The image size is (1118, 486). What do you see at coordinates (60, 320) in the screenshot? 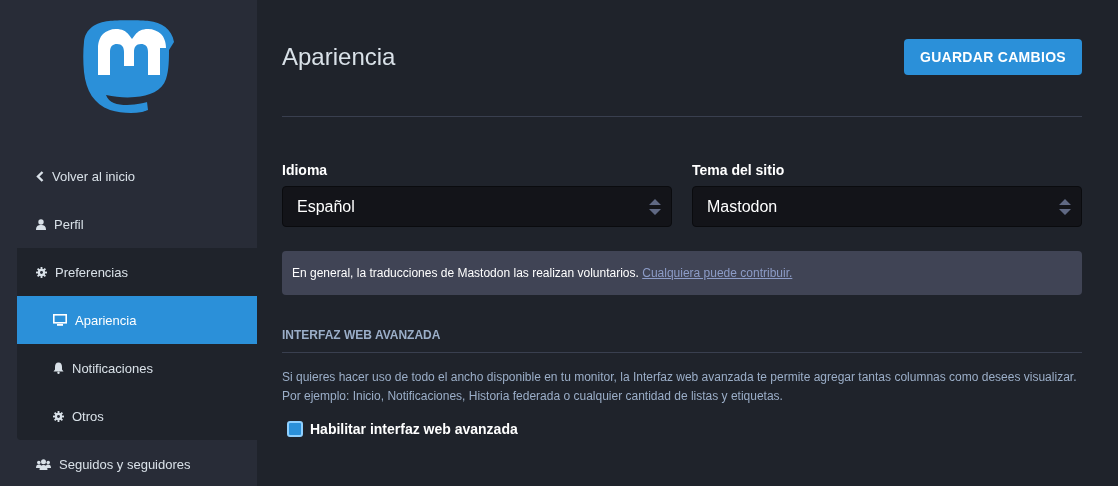
I see `monitor-icon` at bounding box center [60, 320].